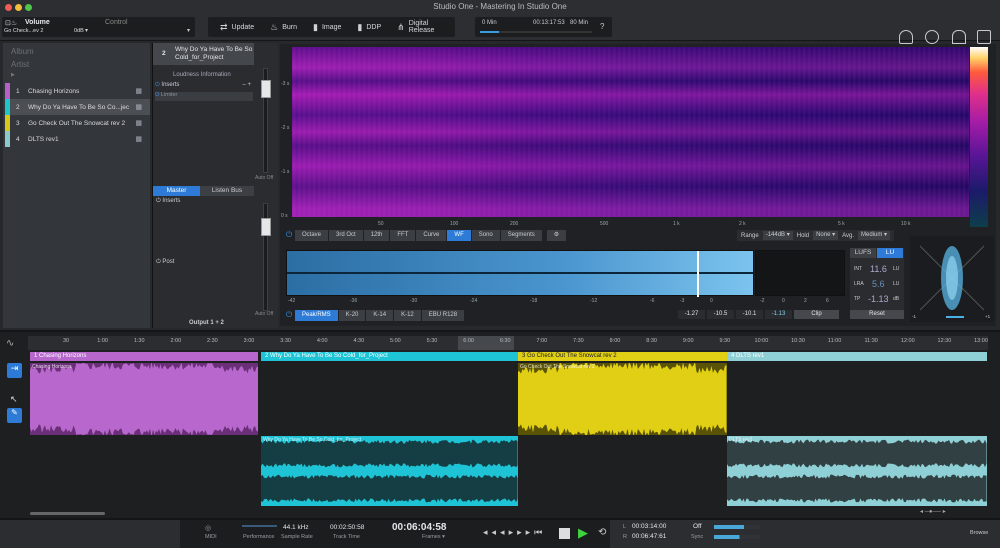  I want to click on mode-tab-sono: Sono, so click(485, 235).